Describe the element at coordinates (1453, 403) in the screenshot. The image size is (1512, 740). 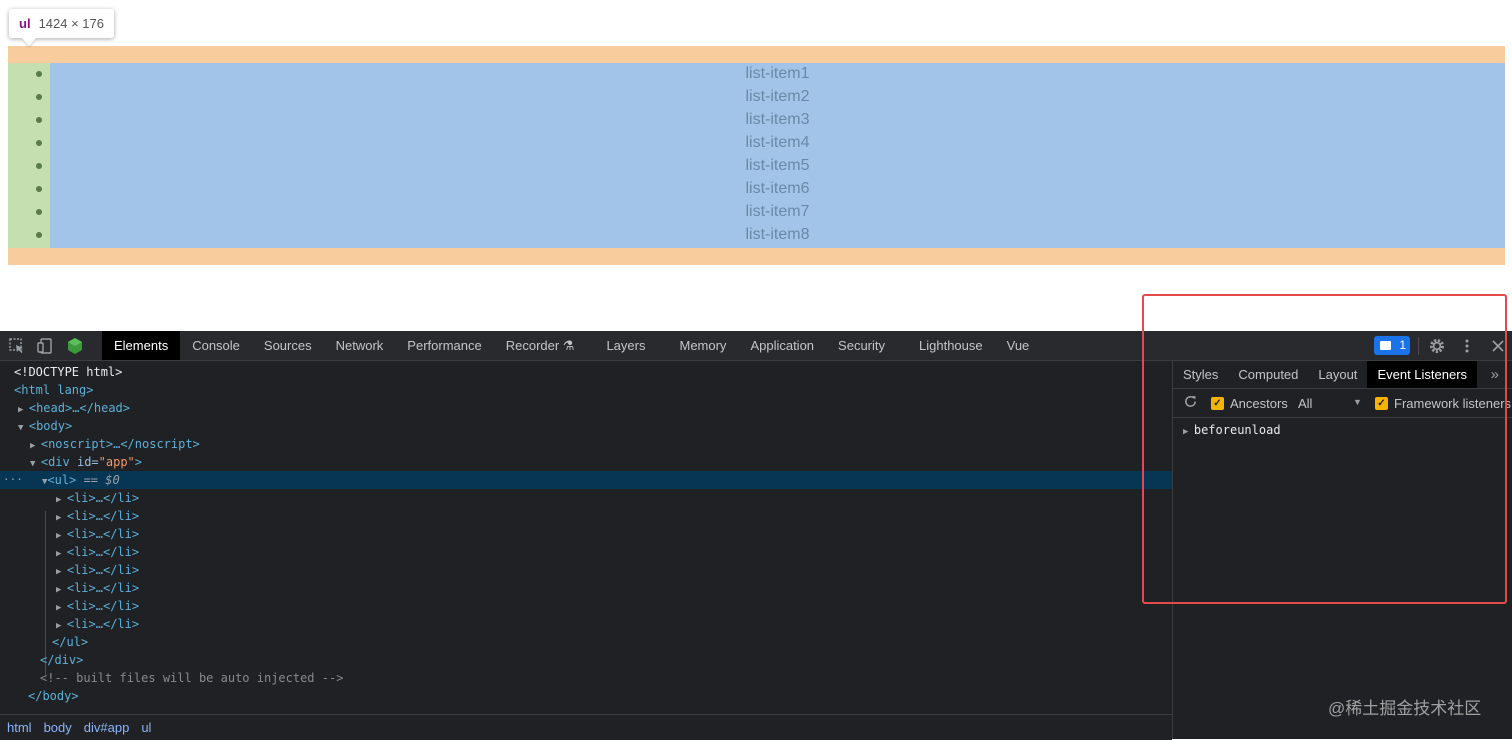
I see `framework-listeners-label: Framework listeners` at that location.